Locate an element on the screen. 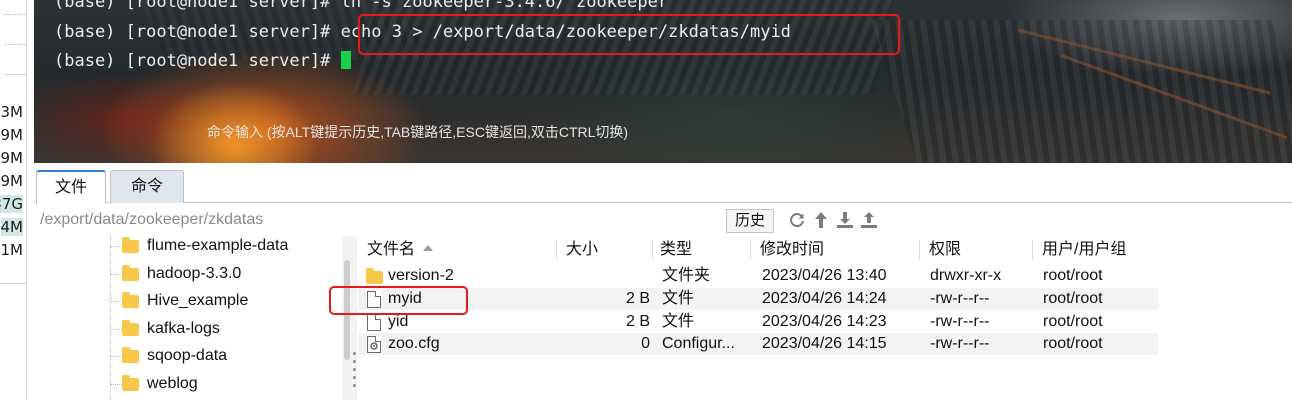  file-size is located at coordinates (604, 276).